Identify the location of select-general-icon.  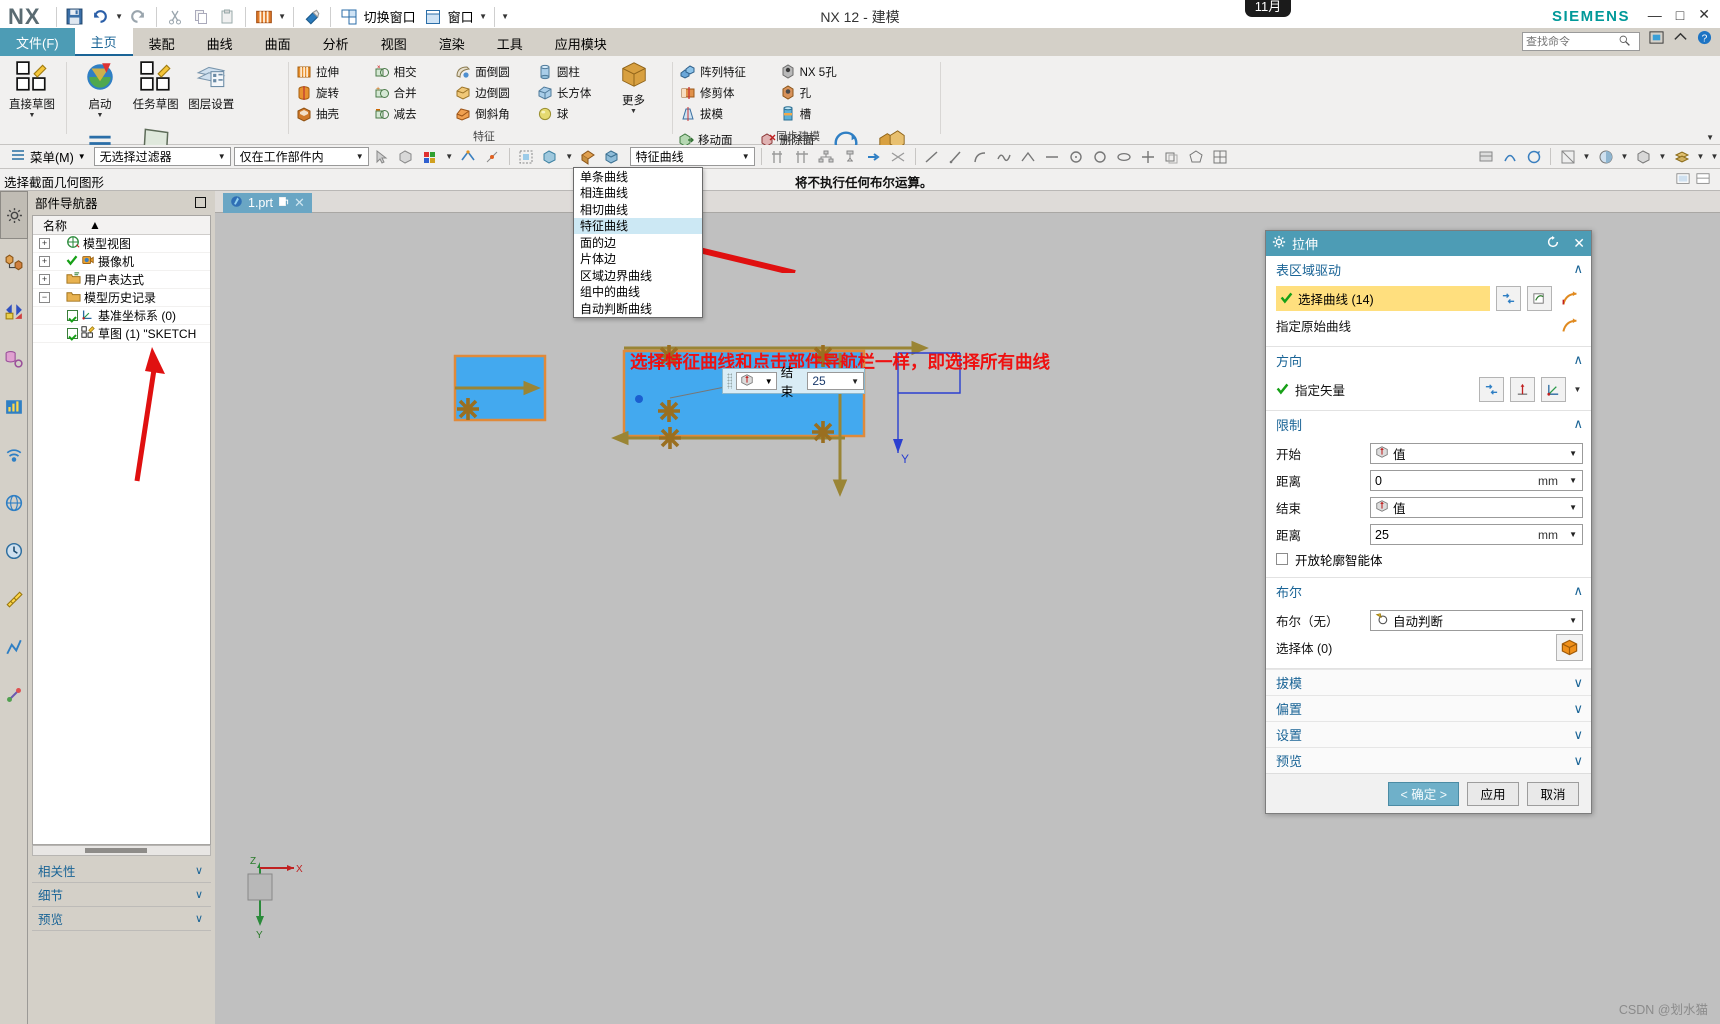
(382, 157).